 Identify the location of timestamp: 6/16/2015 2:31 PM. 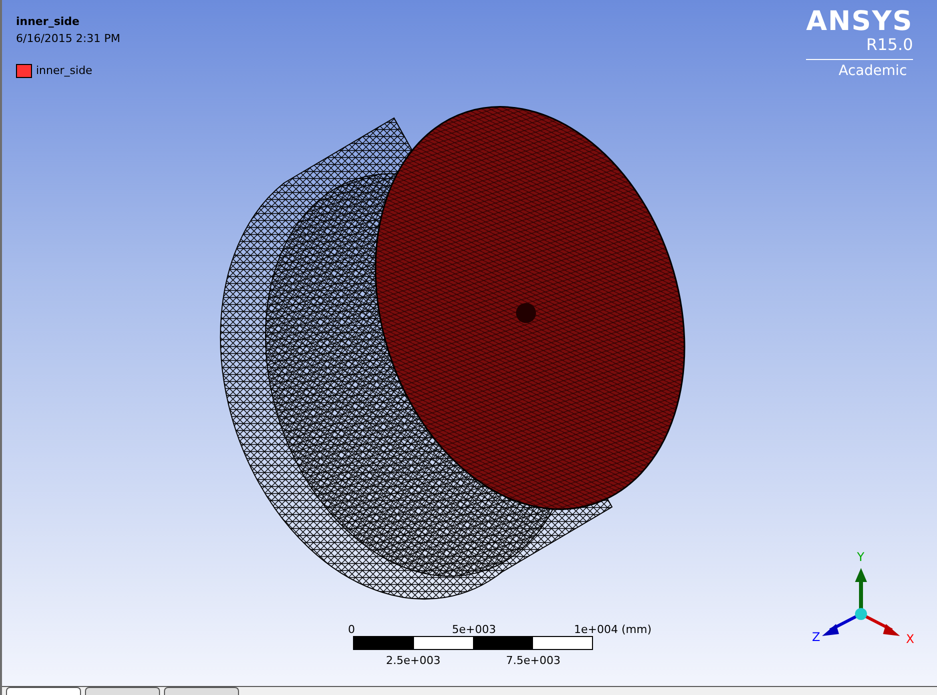
(68, 38).